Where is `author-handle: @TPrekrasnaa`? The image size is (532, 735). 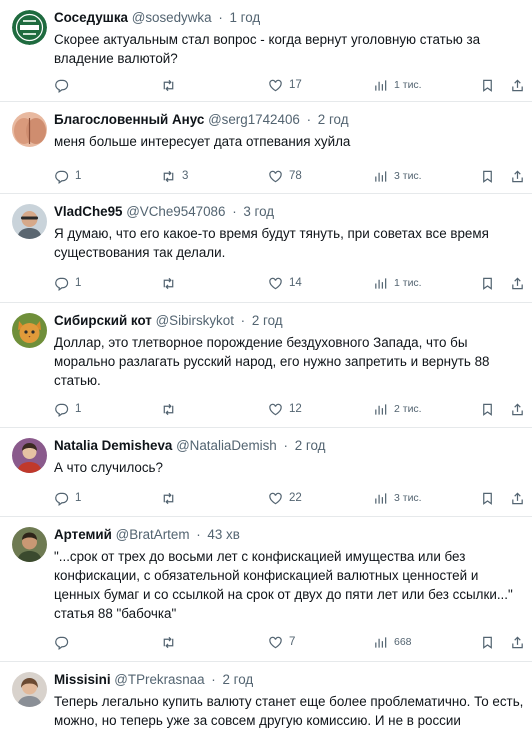 author-handle: @TPrekrasnaa is located at coordinates (159, 679).